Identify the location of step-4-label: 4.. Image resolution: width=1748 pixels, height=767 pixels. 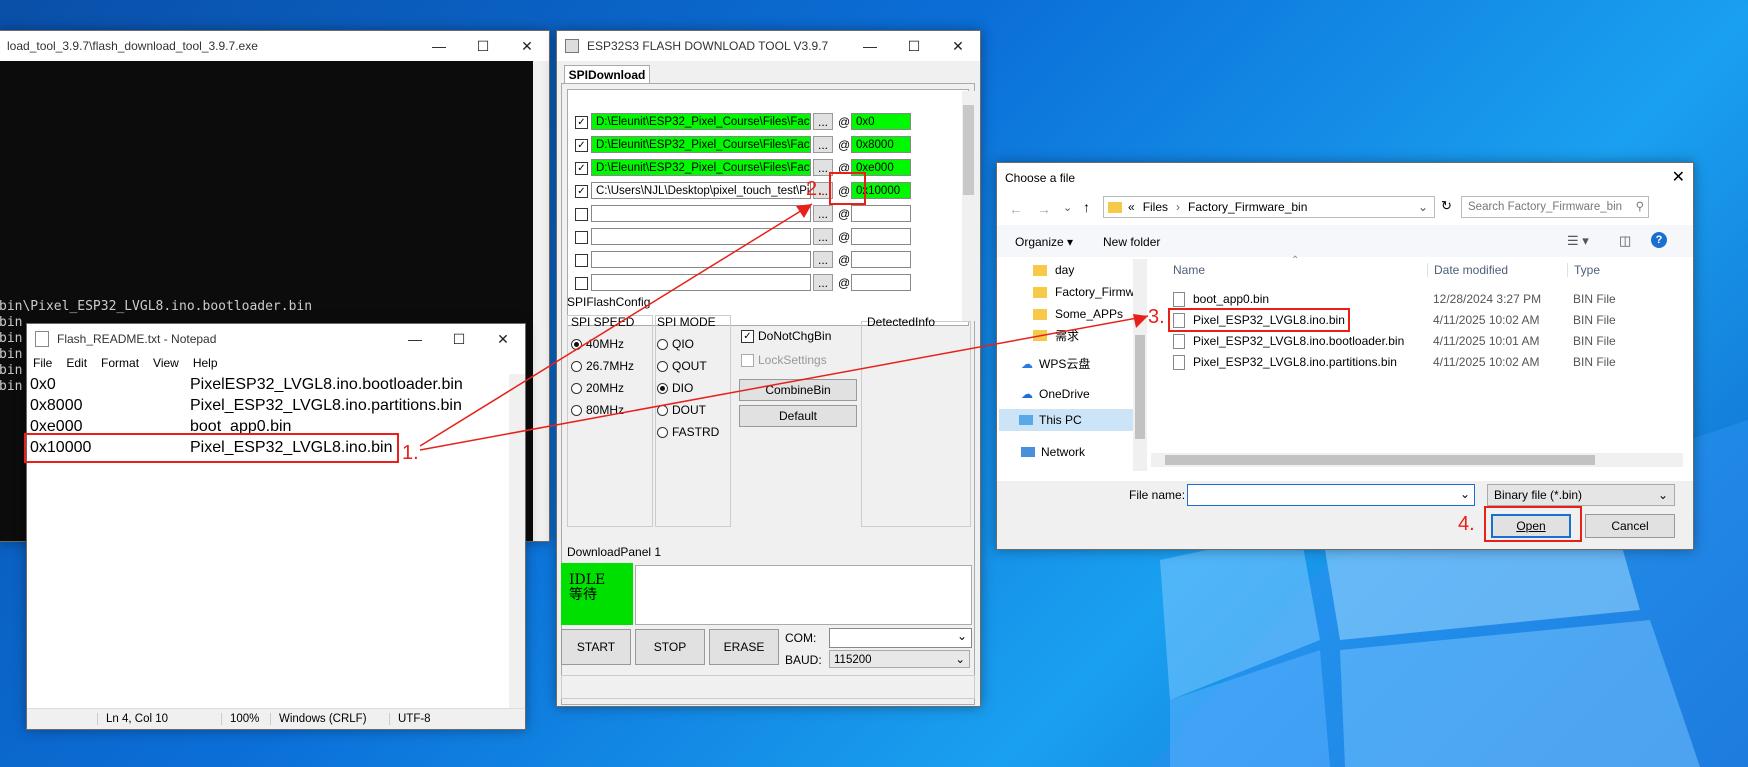
(1466, 524).